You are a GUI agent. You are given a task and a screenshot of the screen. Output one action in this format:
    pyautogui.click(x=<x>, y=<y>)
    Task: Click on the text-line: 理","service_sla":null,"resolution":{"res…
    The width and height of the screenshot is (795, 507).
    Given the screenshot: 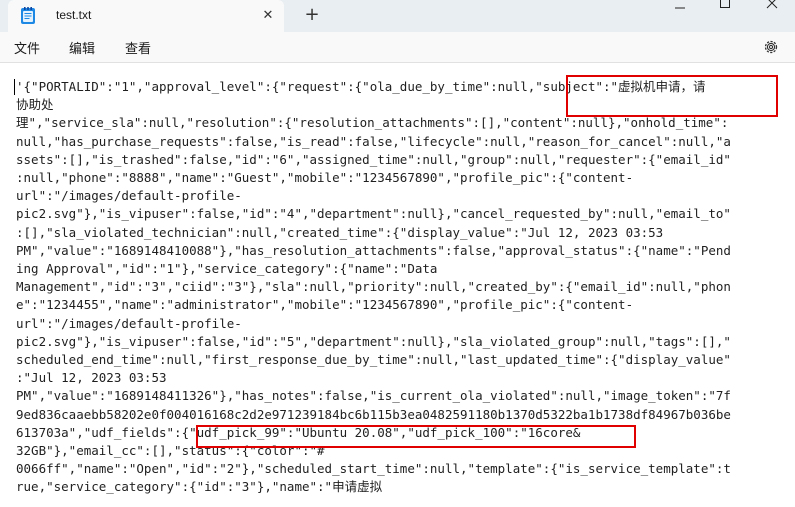 What is the action you would take?
    pyautogui.click(x=372, y=123)
    